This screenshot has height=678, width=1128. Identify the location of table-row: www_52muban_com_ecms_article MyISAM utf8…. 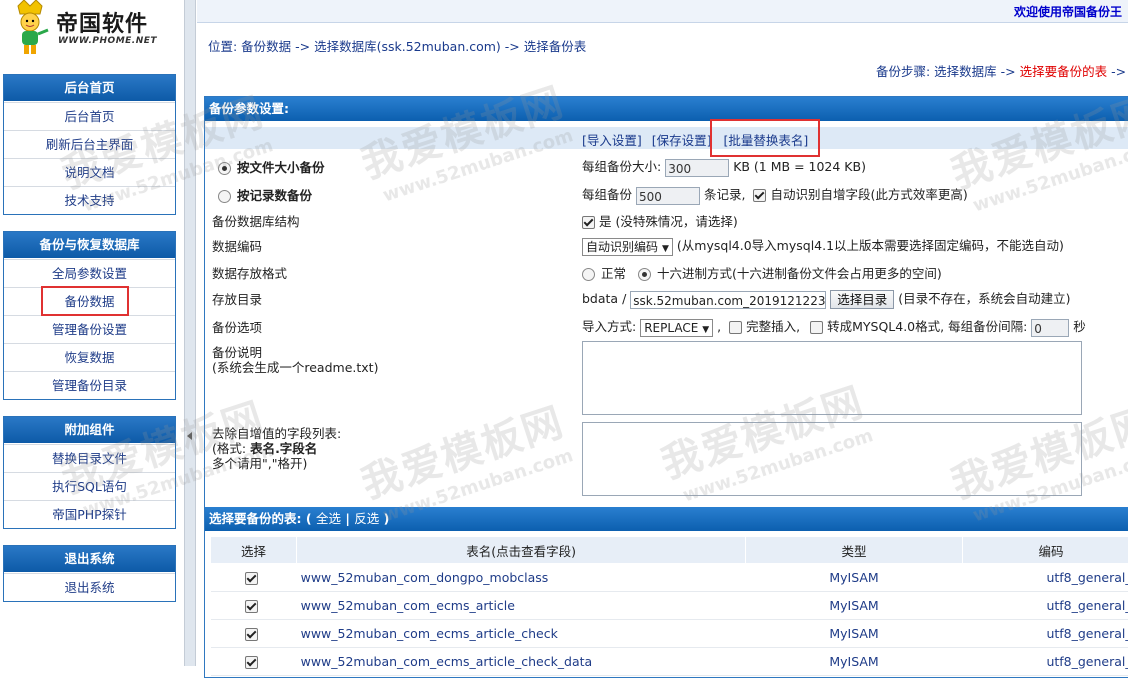
(669, 606).